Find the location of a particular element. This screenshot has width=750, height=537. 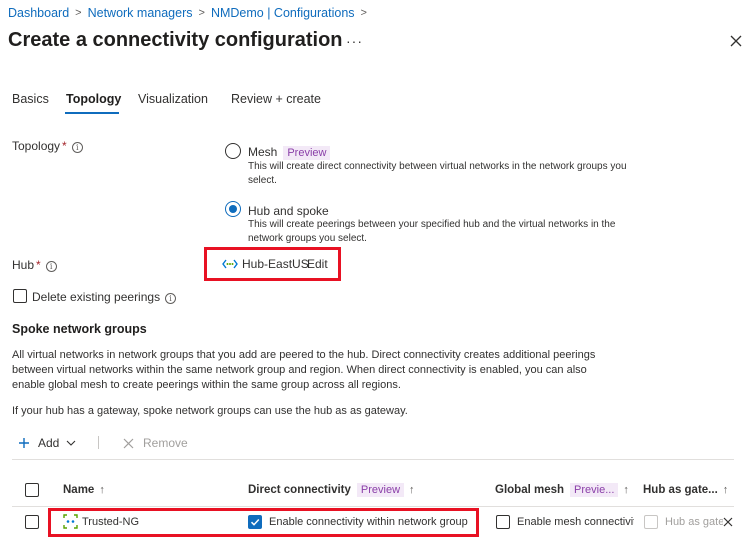

add-button: Add is located at coordinates (47, 443).